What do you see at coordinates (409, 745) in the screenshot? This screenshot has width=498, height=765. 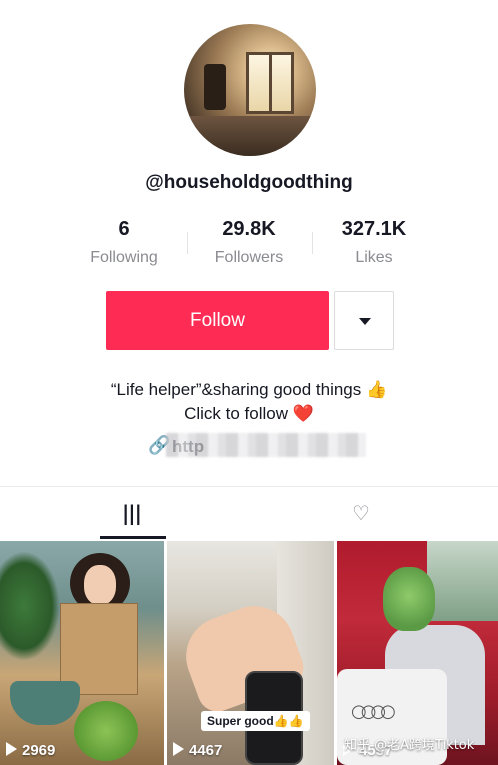 I see `watermark: 知乎 @老A跨境Tiktok` at bounding box center [409, 745].